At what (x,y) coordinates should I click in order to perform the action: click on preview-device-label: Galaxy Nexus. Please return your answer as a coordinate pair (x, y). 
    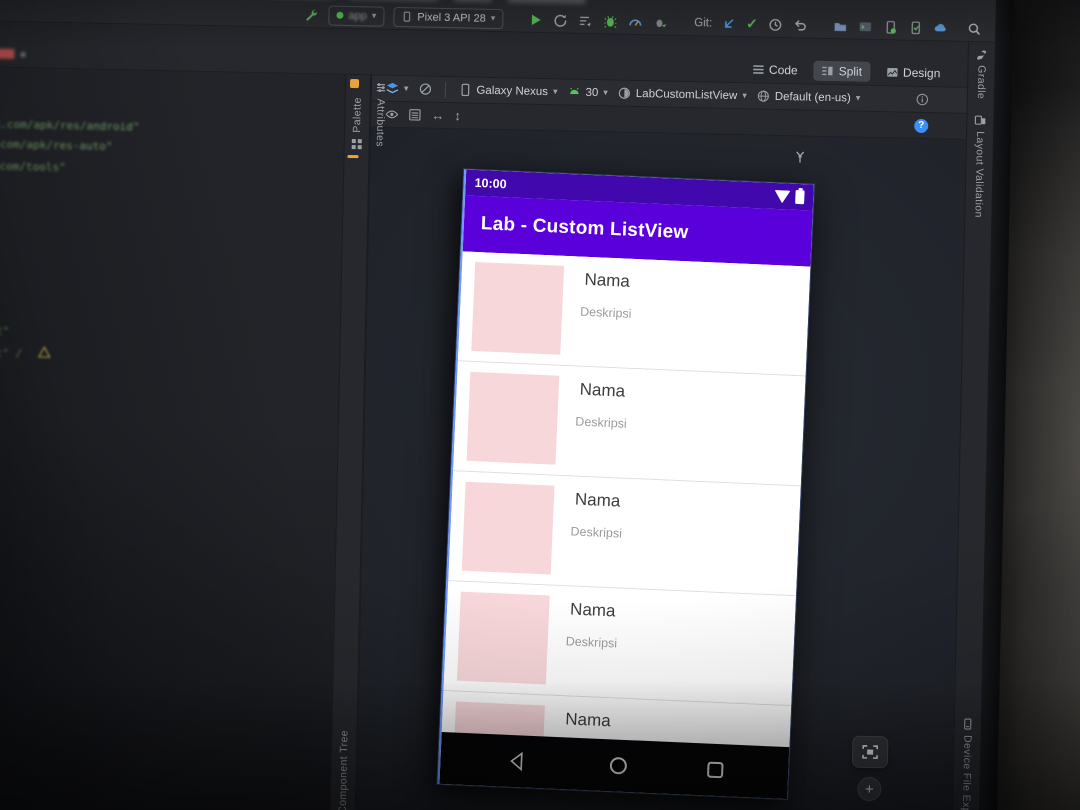
    Looking at the image, I should click on (512, 91).